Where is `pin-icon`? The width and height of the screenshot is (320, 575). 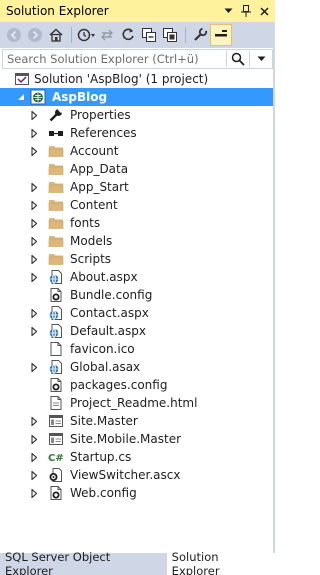 pin-icon is located at coordinates (246, 11).